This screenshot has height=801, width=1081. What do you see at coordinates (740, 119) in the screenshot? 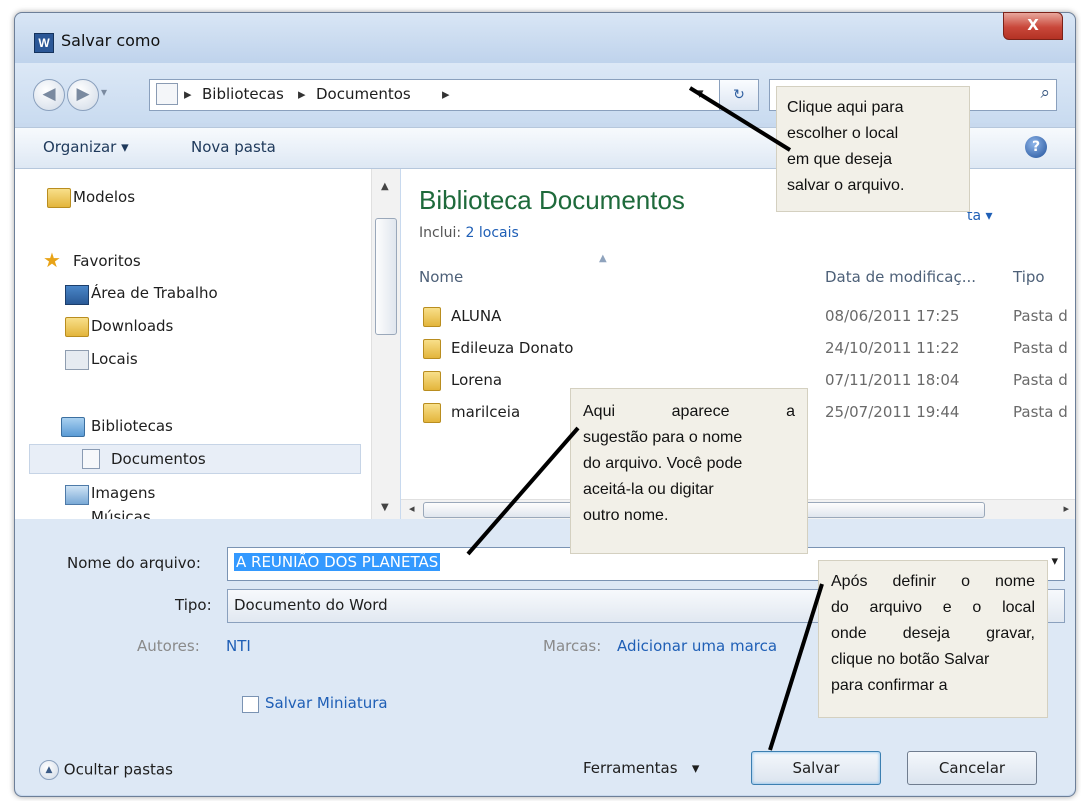
I see `pointer-line-location` at bounding box center [740, 119].